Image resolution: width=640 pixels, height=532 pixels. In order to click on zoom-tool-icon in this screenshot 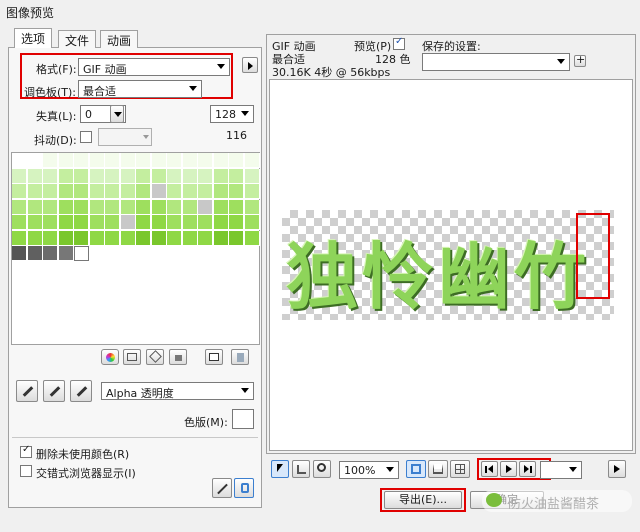, I will do `click(322, 469)`.